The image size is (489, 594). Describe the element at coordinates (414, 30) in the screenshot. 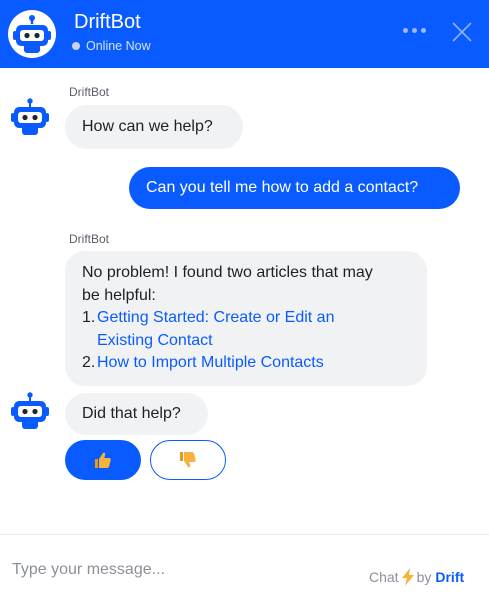

I see `more-options-icon` at that location.